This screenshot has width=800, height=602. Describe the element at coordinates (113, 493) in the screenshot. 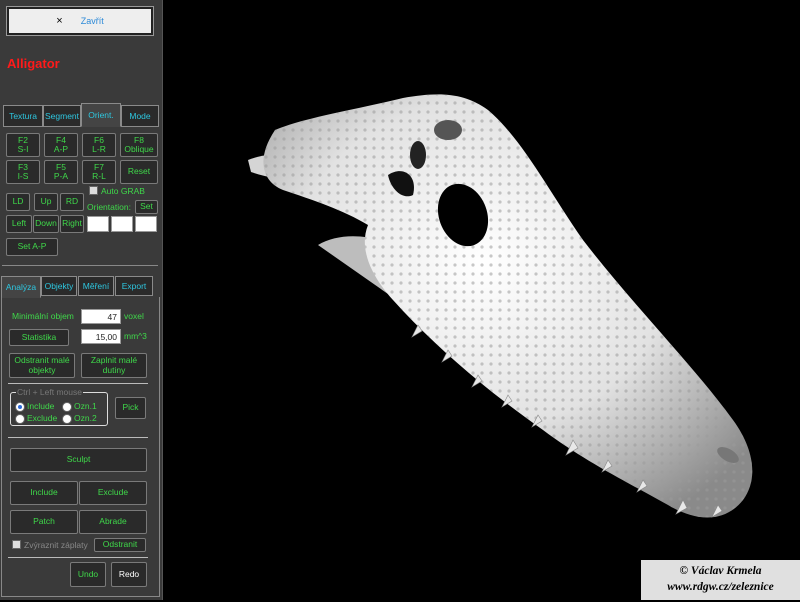

I see `exclude-button: Exclude` at that location.